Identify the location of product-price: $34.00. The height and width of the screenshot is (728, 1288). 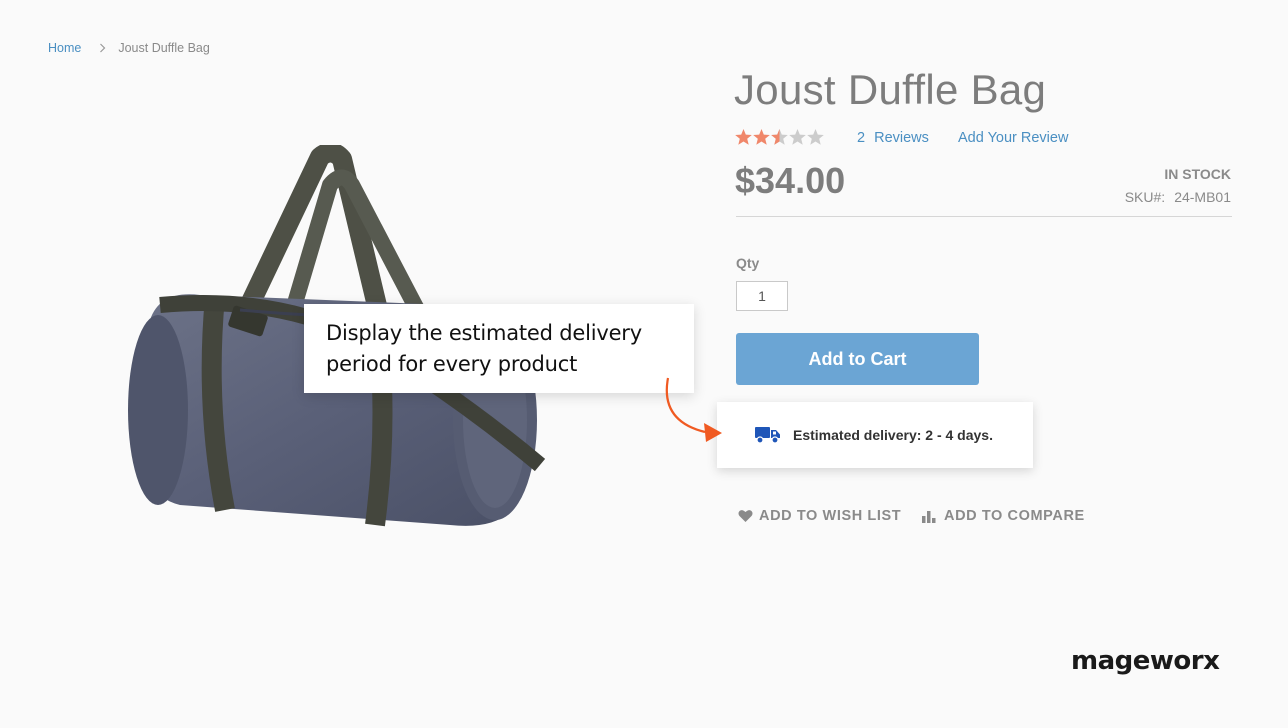
(790, 180).